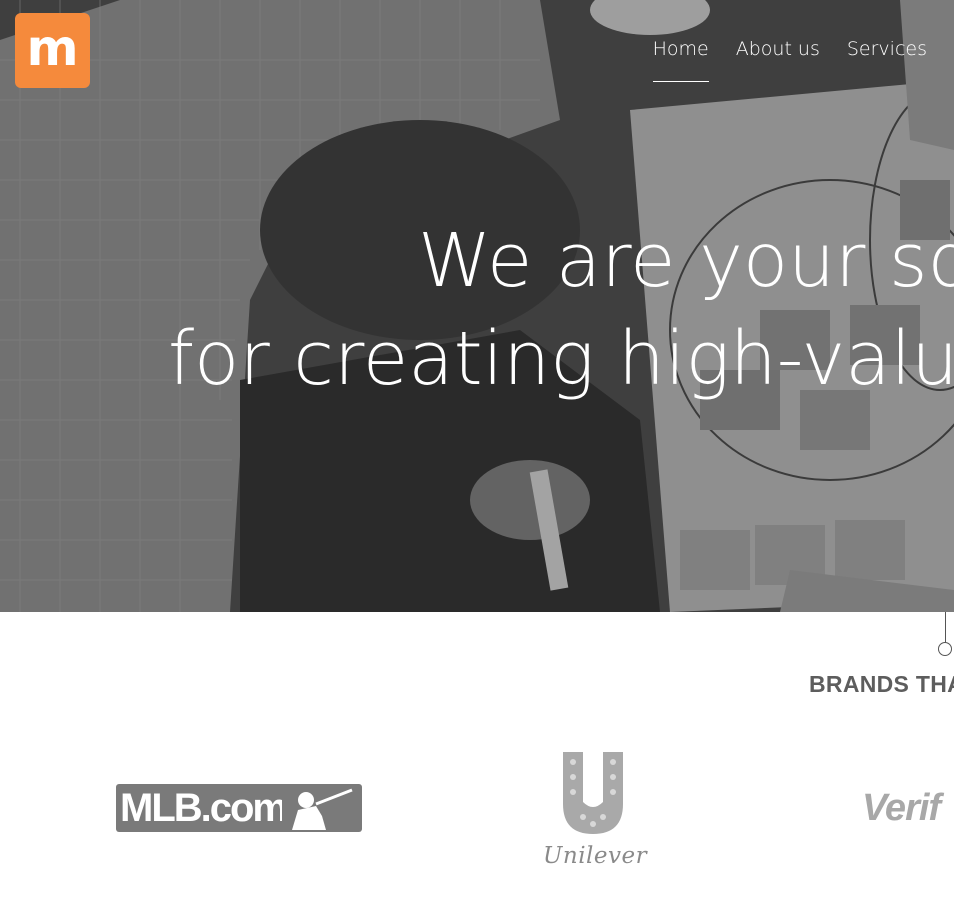  I want to click on logo-letter: m, so click(52, 47).